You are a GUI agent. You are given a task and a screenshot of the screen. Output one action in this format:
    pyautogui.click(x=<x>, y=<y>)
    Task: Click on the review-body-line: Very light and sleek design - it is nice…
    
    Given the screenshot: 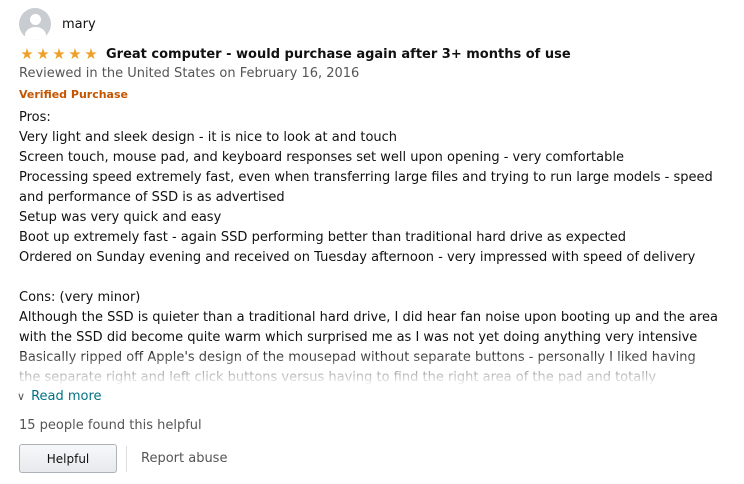 What is the action you would take?
    pyautogui.click(x=208, y=137)
    